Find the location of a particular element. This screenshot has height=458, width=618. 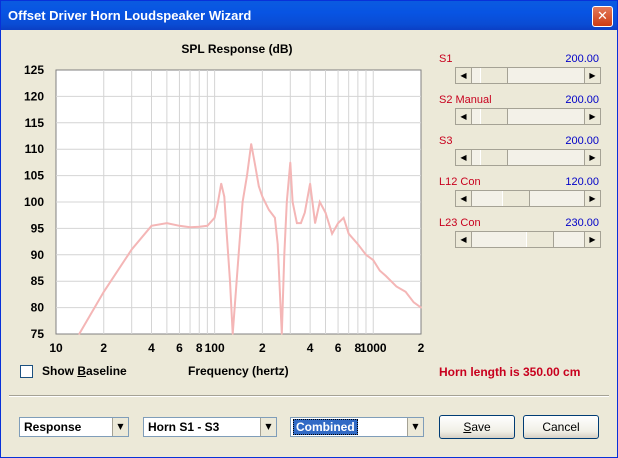

save-button: Save is located at coordinates (477, 427).